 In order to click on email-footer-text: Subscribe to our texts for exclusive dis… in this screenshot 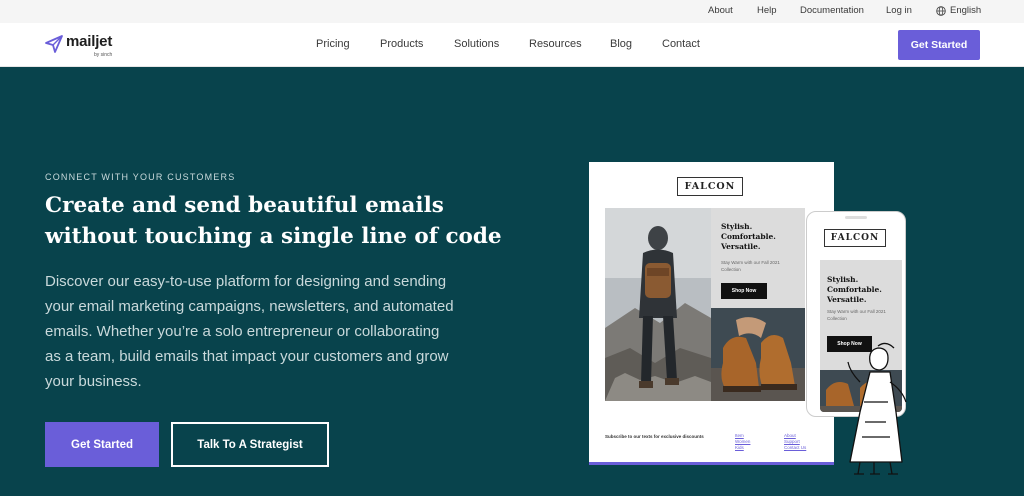, I will do `click(654, 436)`.